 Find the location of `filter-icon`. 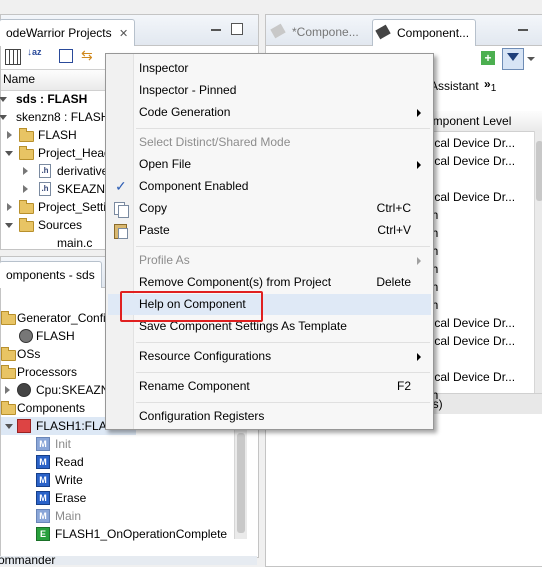

filter-icon is located at coordinates (513, 59).